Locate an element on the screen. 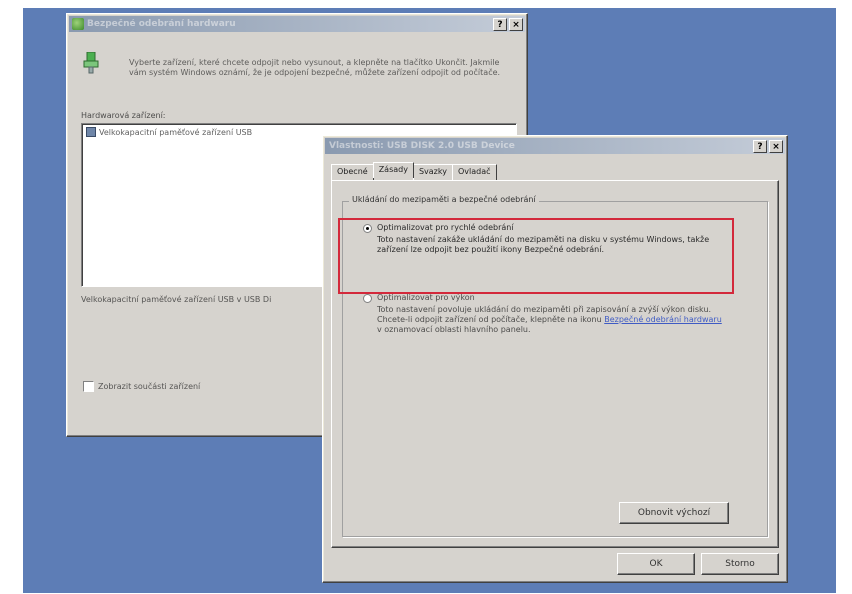 This screenshot has width=852, height=594. tab-strip: Obecné Zásady Svazky Ovladač is located at coordinates (414, 171).